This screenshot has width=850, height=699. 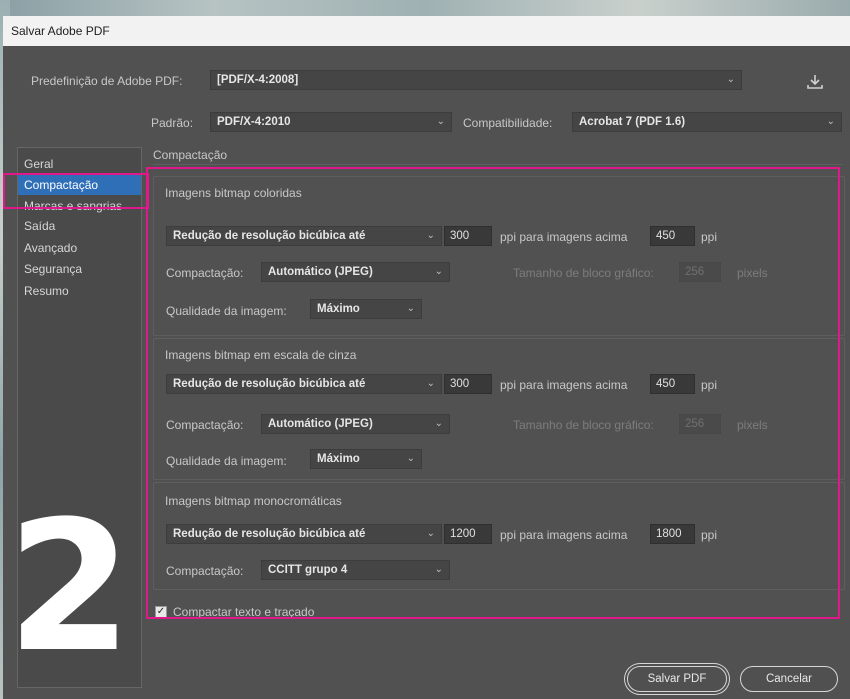 What do you see at coordinates (79, 269) in the screenshot?
I see `sidebar-item-seguranca: Segurança` at bounding box center [79, 269].